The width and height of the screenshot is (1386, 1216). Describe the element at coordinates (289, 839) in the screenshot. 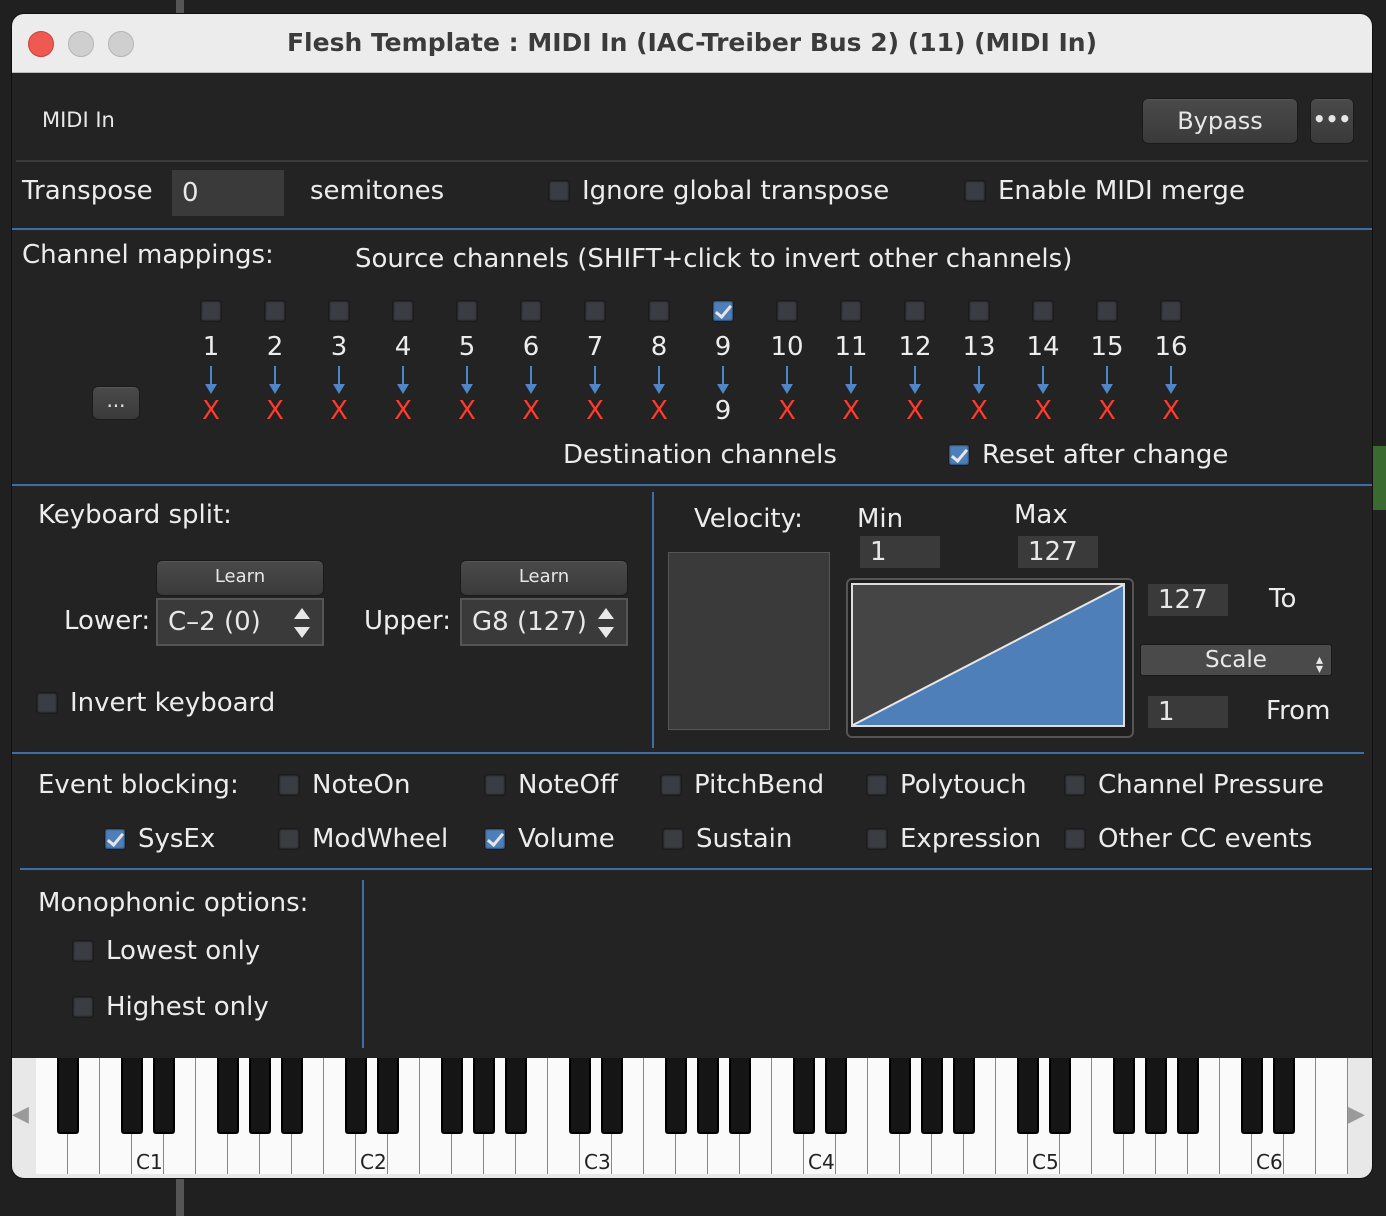

I see `block-modwheel-checkbox` at that location.